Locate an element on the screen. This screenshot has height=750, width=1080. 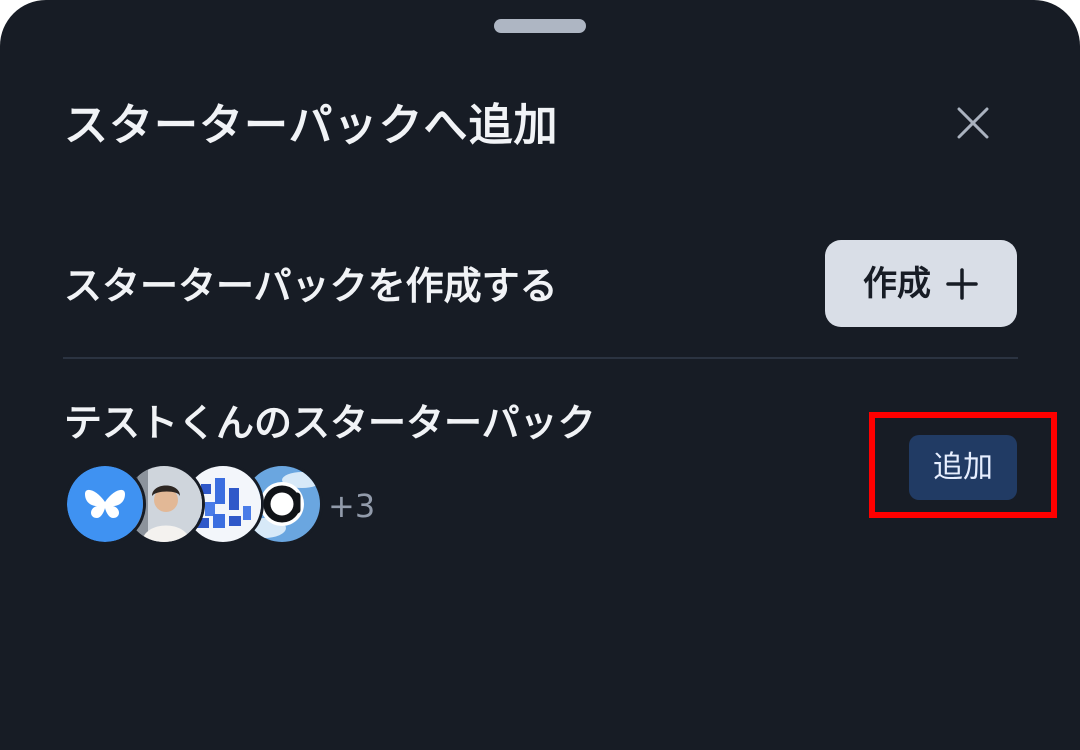
add-button: 追加 is located at coordinates (963, 467).